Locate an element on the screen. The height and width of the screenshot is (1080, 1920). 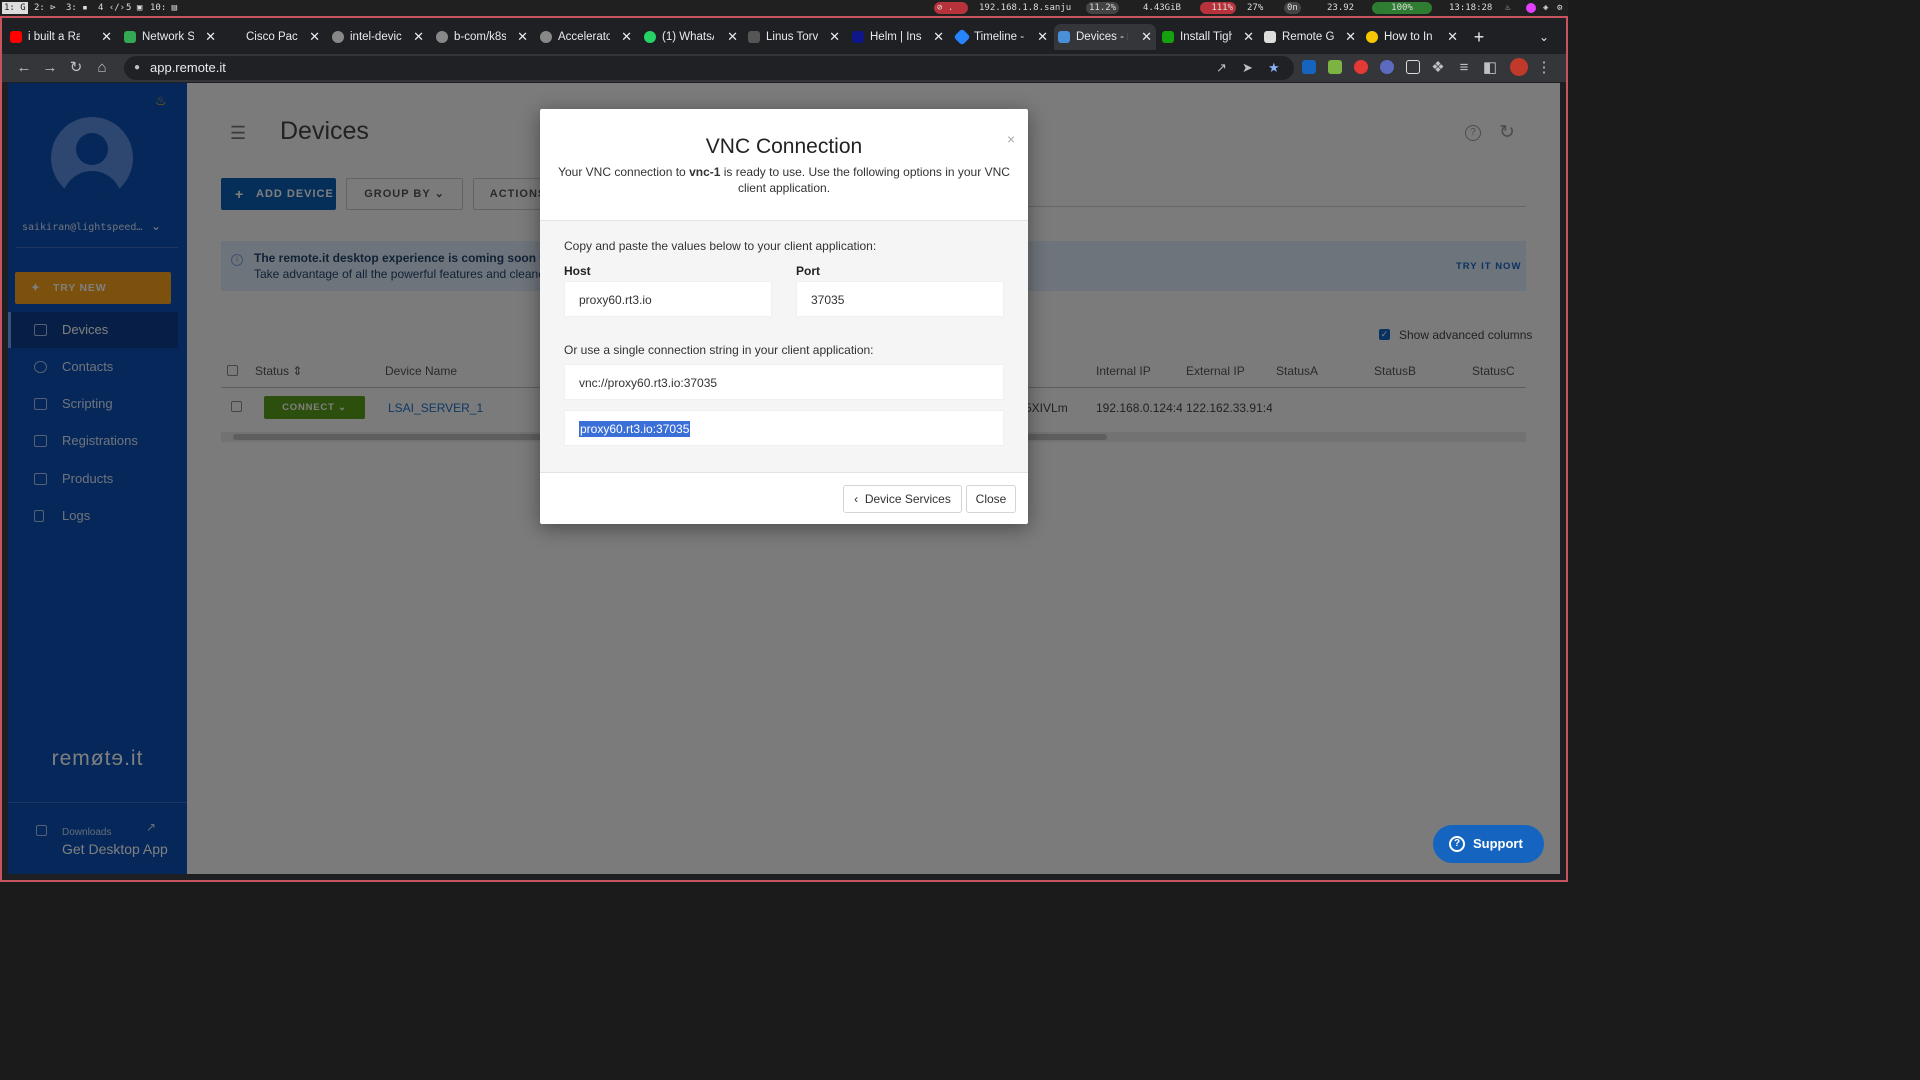
tab-title: Linus Torv is located at coordinates (792, 37).